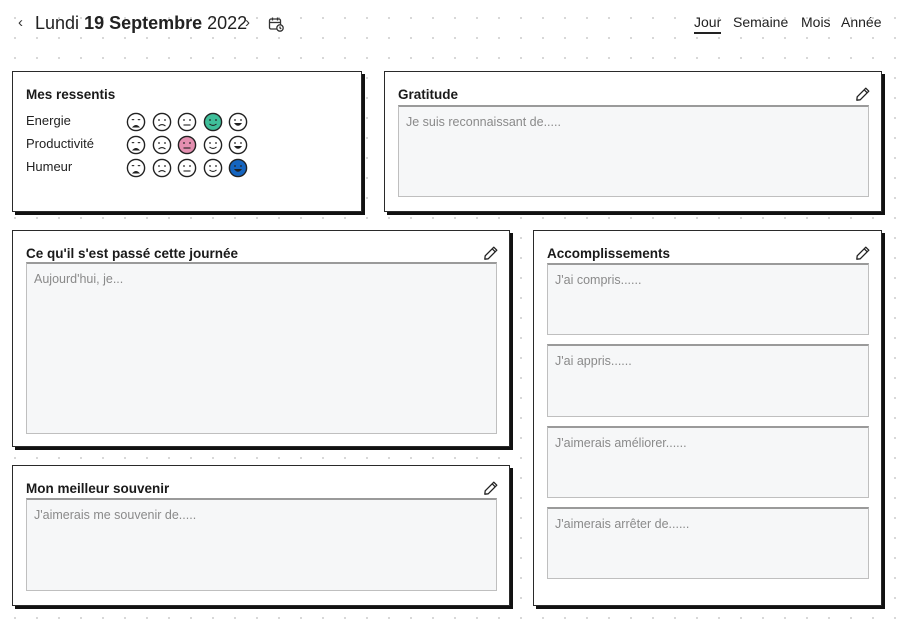 Image resolution: width=900 pixels, height=622 pixels. Describe the element at coordinates (708, 380) in the screenshot. I see `learned-input` at that location.